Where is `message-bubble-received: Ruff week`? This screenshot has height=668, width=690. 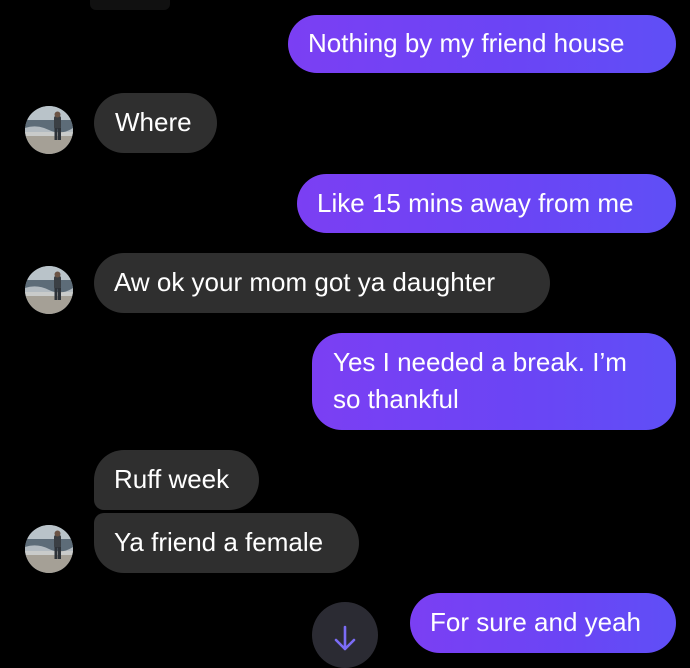 message-bubble-received: Ruff week is located at coordinates (176, 480).